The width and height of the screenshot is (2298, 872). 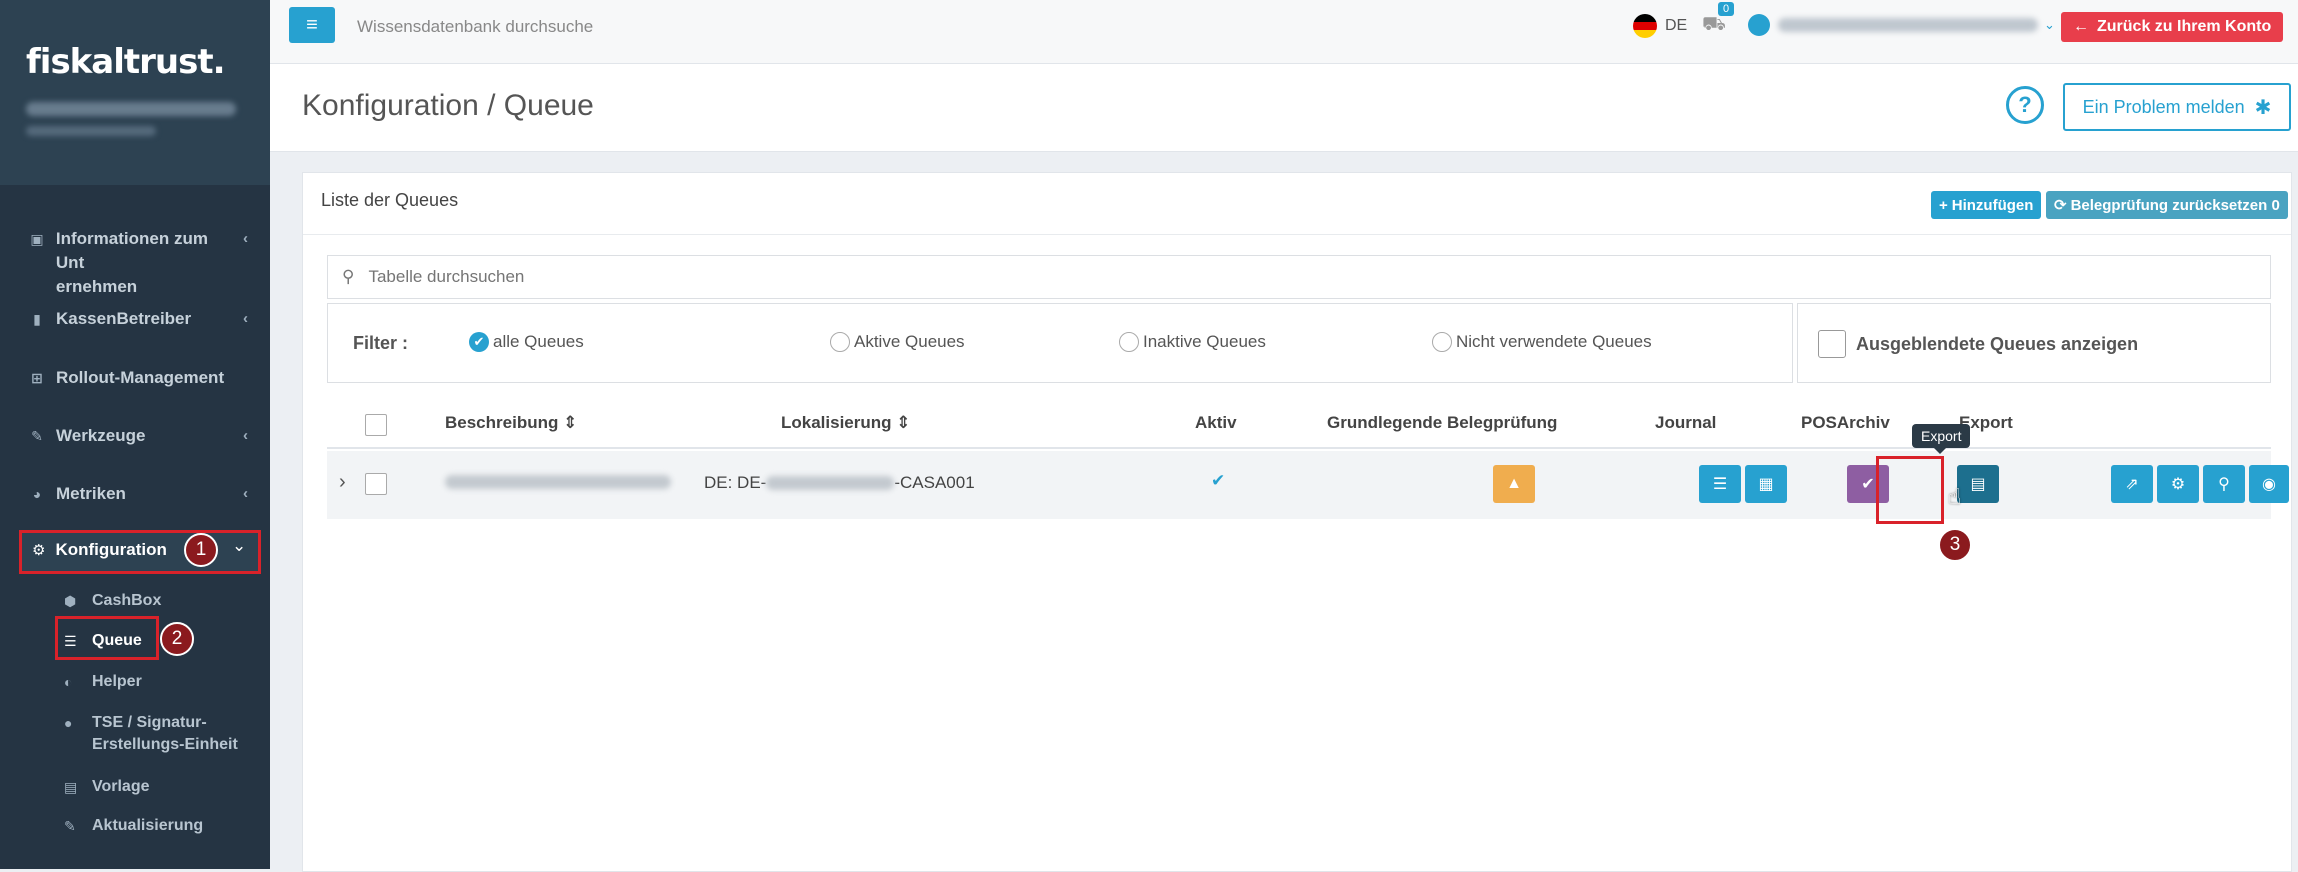 I want to click on table-search: ⚲, so click(x=1299, y=277).